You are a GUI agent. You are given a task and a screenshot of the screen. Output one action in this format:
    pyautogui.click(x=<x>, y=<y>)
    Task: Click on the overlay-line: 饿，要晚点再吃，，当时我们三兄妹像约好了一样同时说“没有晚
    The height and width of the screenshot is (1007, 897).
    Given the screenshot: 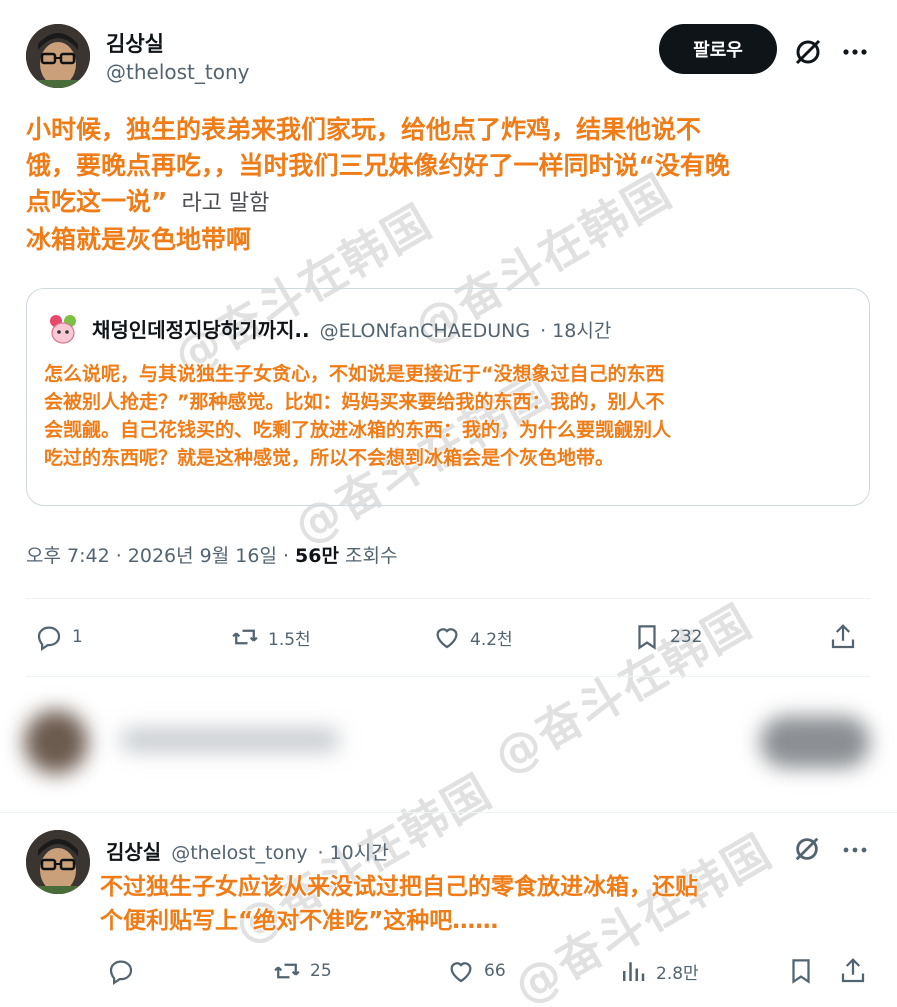 What is the action you would take?
    pyautogui.click(x=378, y=165)
    